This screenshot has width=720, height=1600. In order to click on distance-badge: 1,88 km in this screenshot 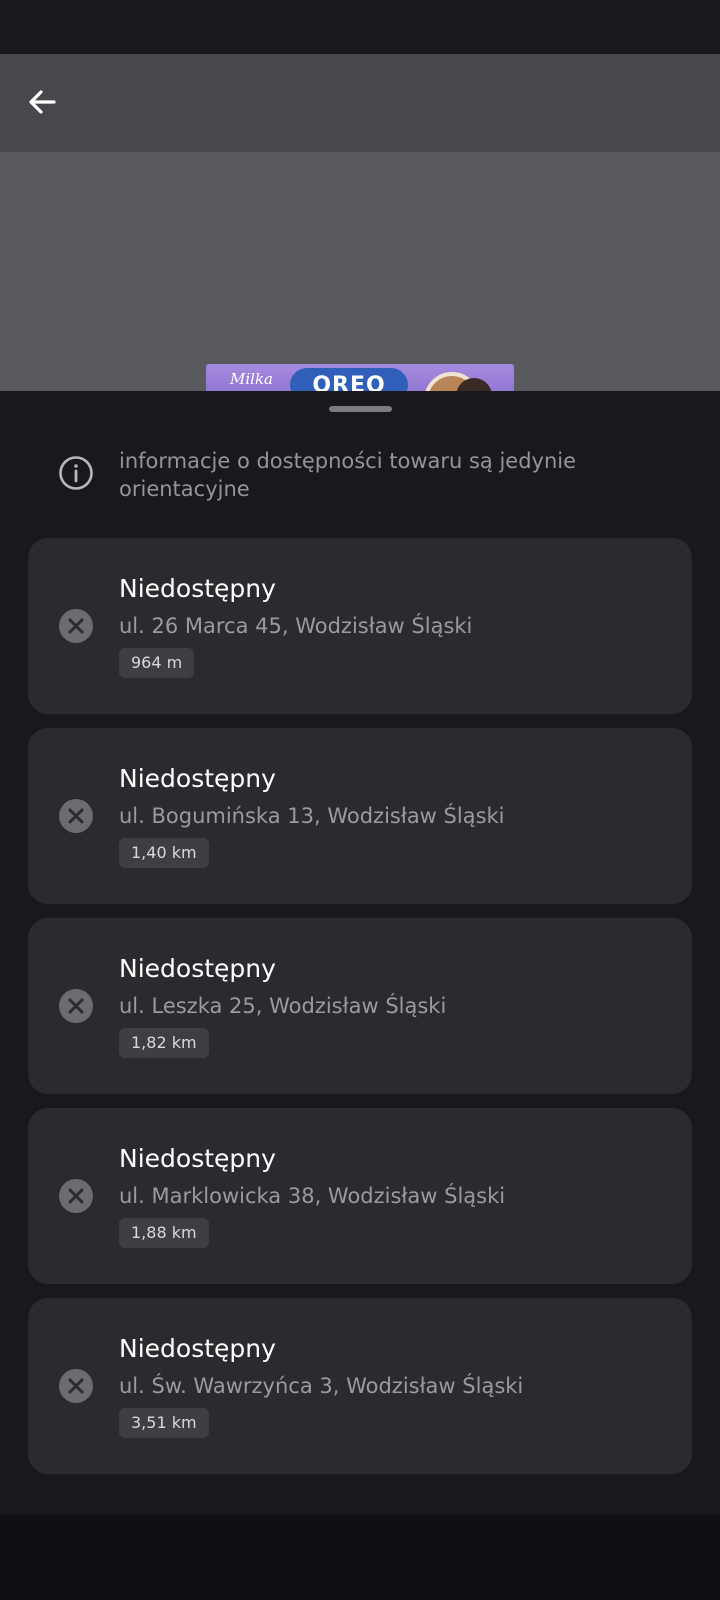, I will do `click(164, 1233)`.